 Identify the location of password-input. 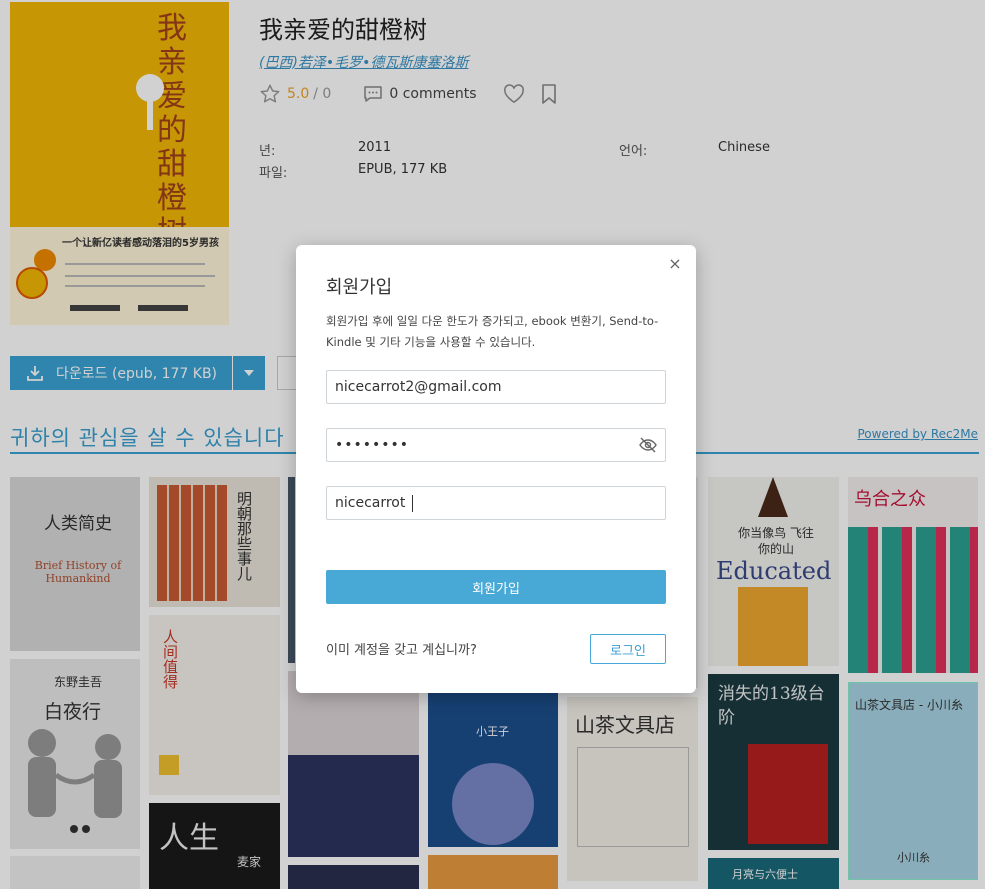
(496, 445).